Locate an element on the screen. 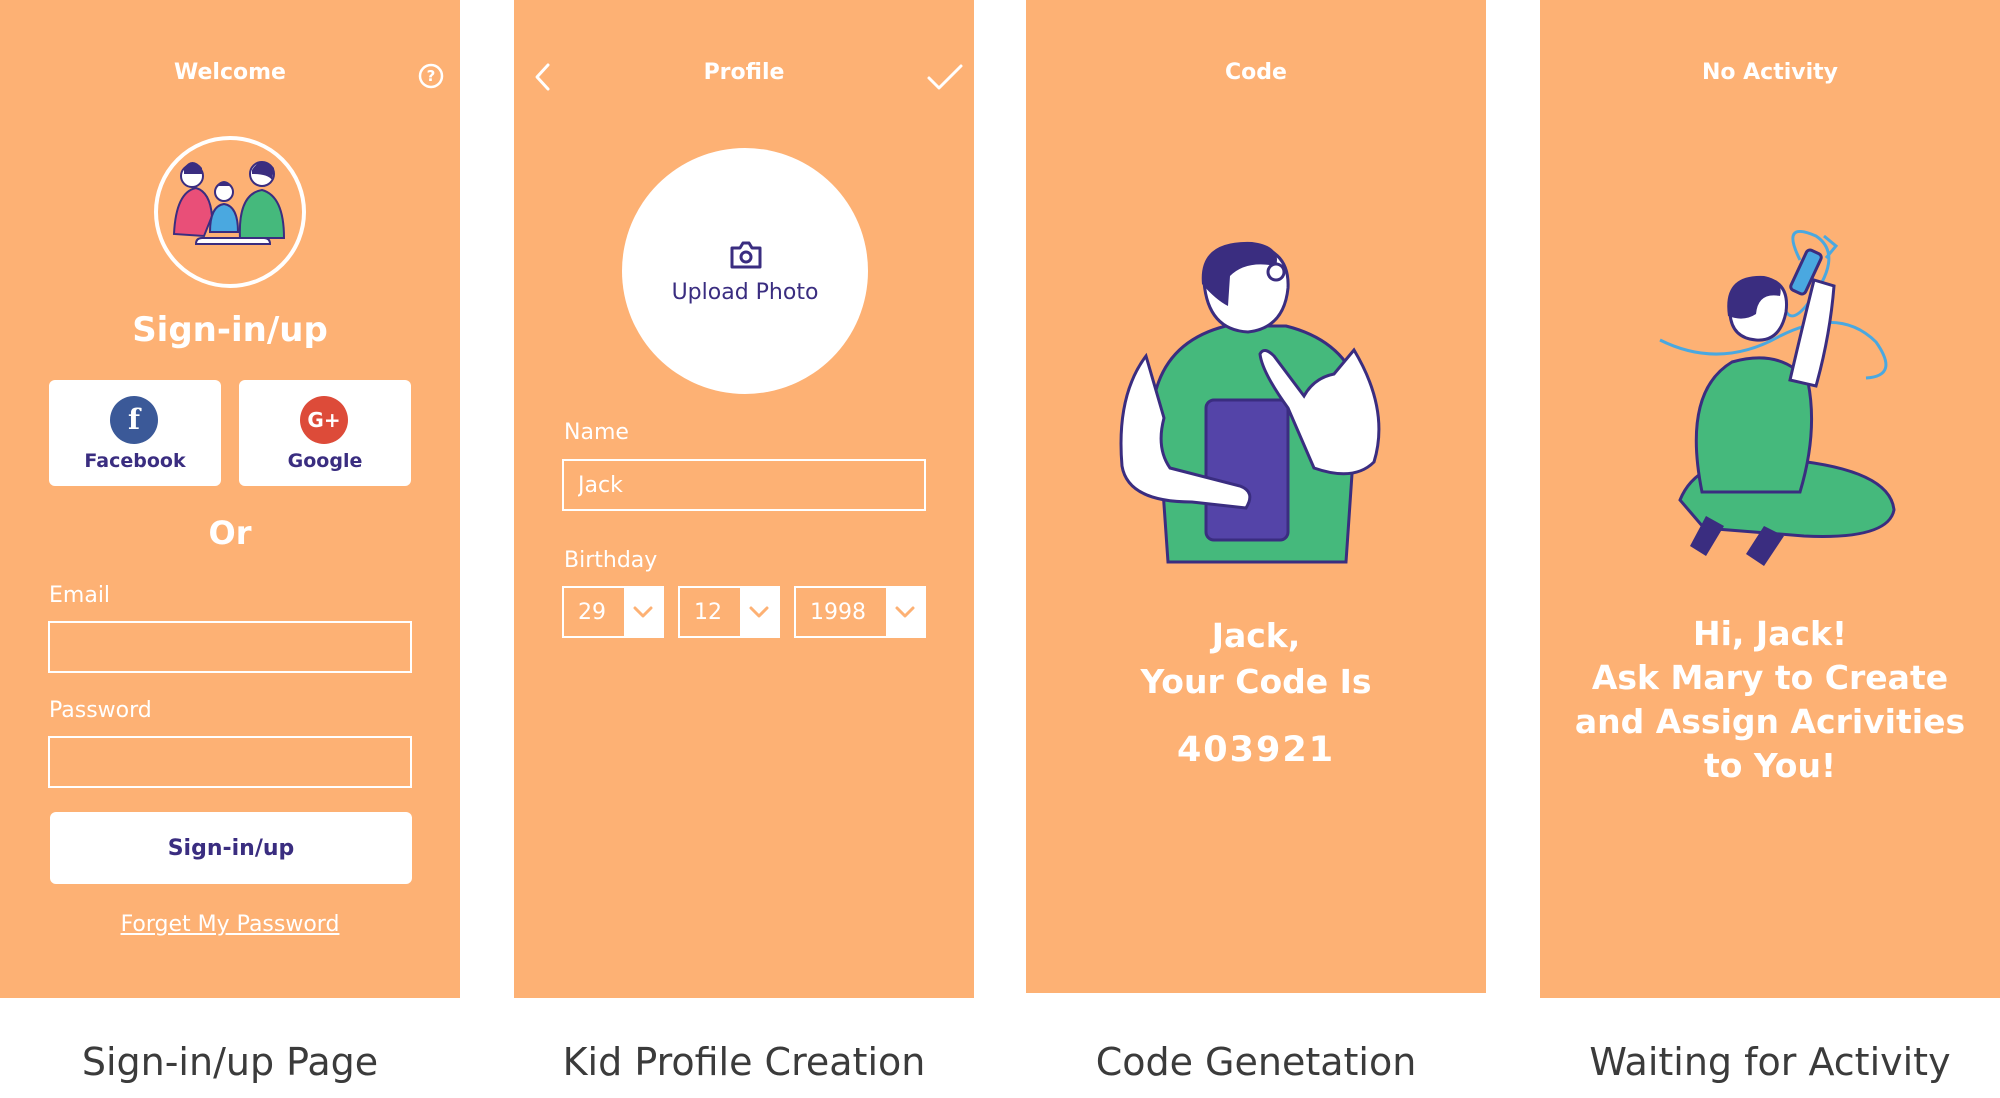 The height and width of the screenshot is (1098, 2000). sitting-person-illustration is located at coordinates (1785, 405).